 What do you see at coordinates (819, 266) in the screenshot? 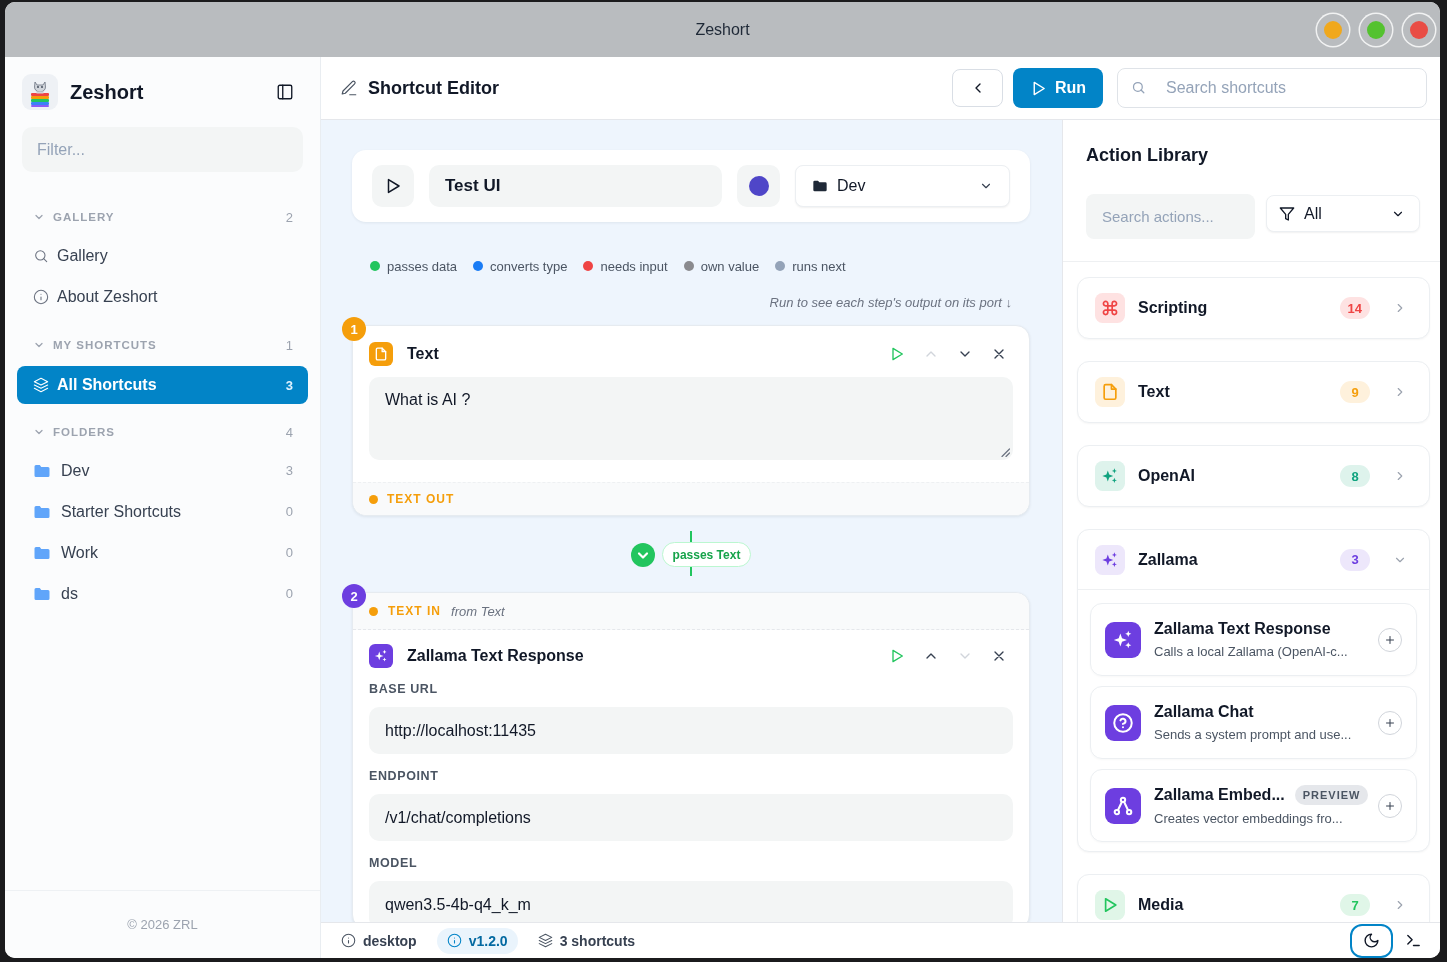
I see `legend-label: runs next` at bounding box center [819, 266].